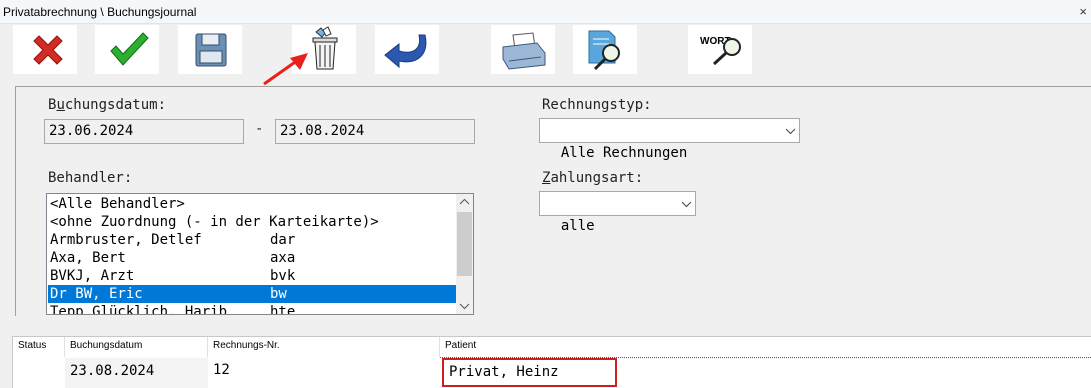  I want to click on undo-button, so click(407, 49).